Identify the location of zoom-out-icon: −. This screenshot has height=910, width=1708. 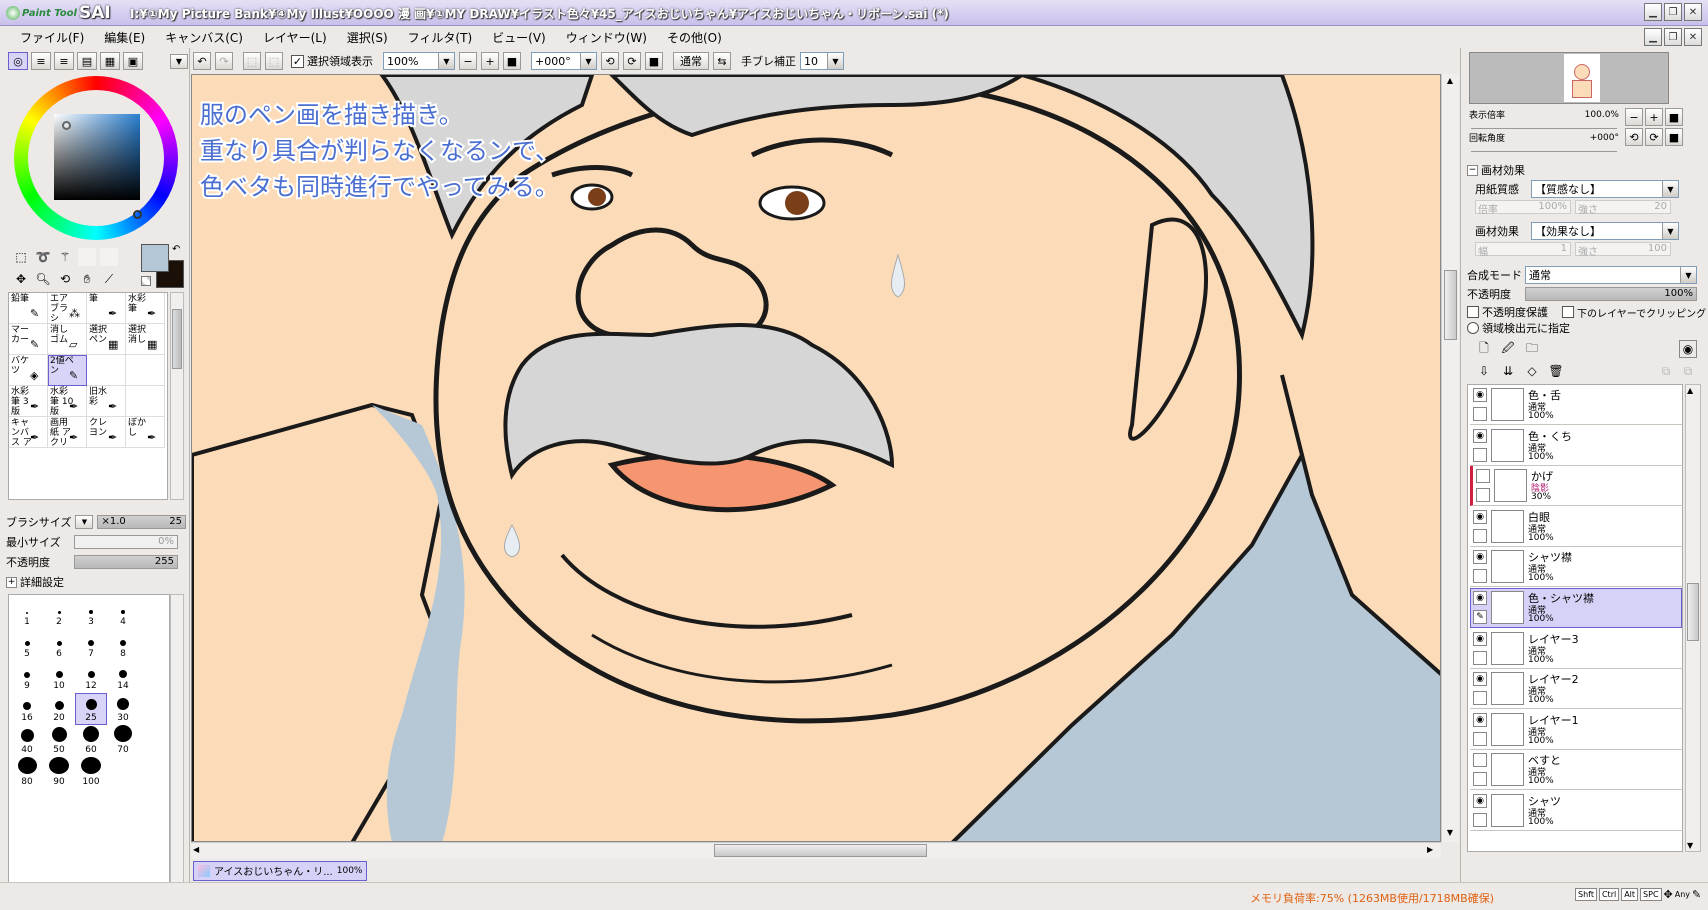
(468, 61).